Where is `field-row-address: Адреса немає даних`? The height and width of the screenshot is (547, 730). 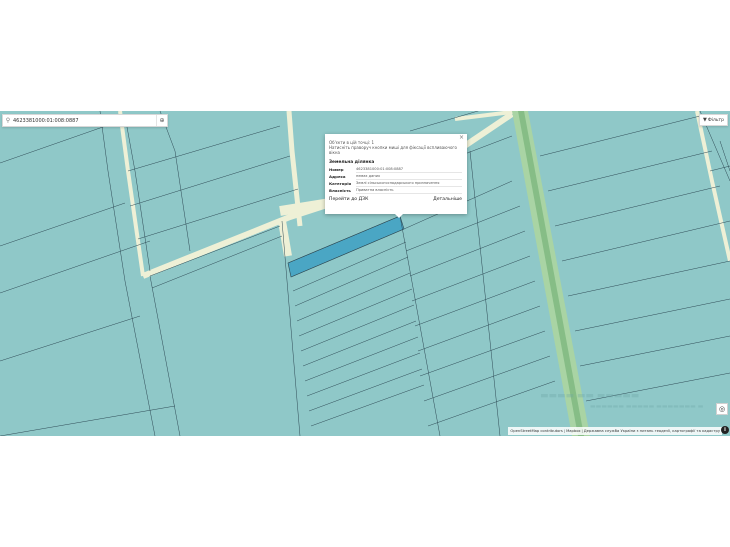 field-row-address: Адреса немає даних is located at coordinates (395, 176).